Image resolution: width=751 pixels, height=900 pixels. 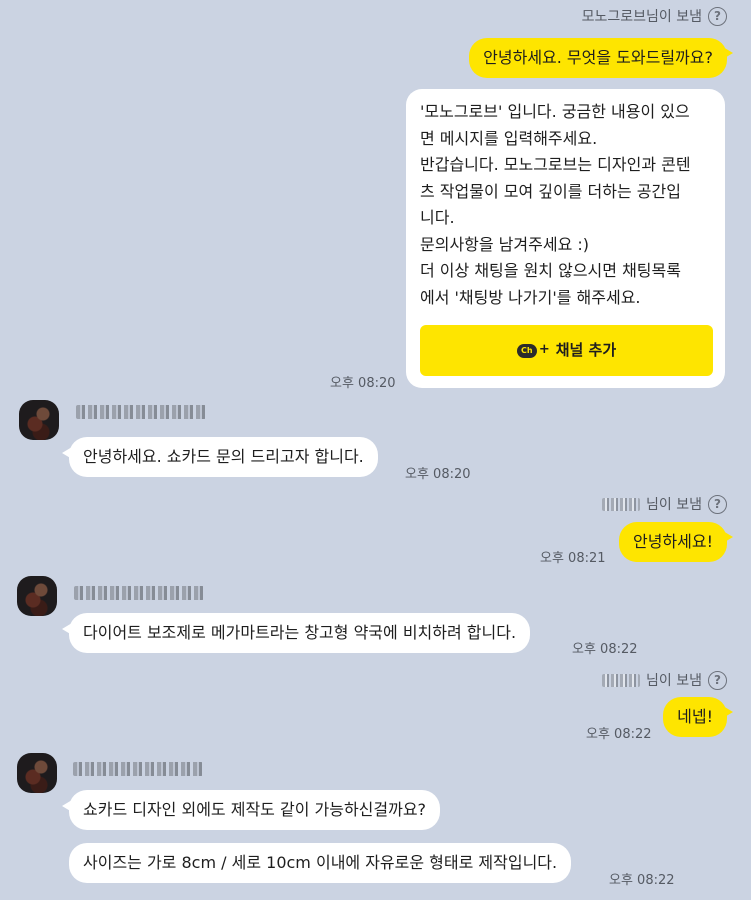 I want to click on message-text: 쇼카드 디자인 외에도 제작도 같이 가능하신걸까요?, so click(x=255, y=809).